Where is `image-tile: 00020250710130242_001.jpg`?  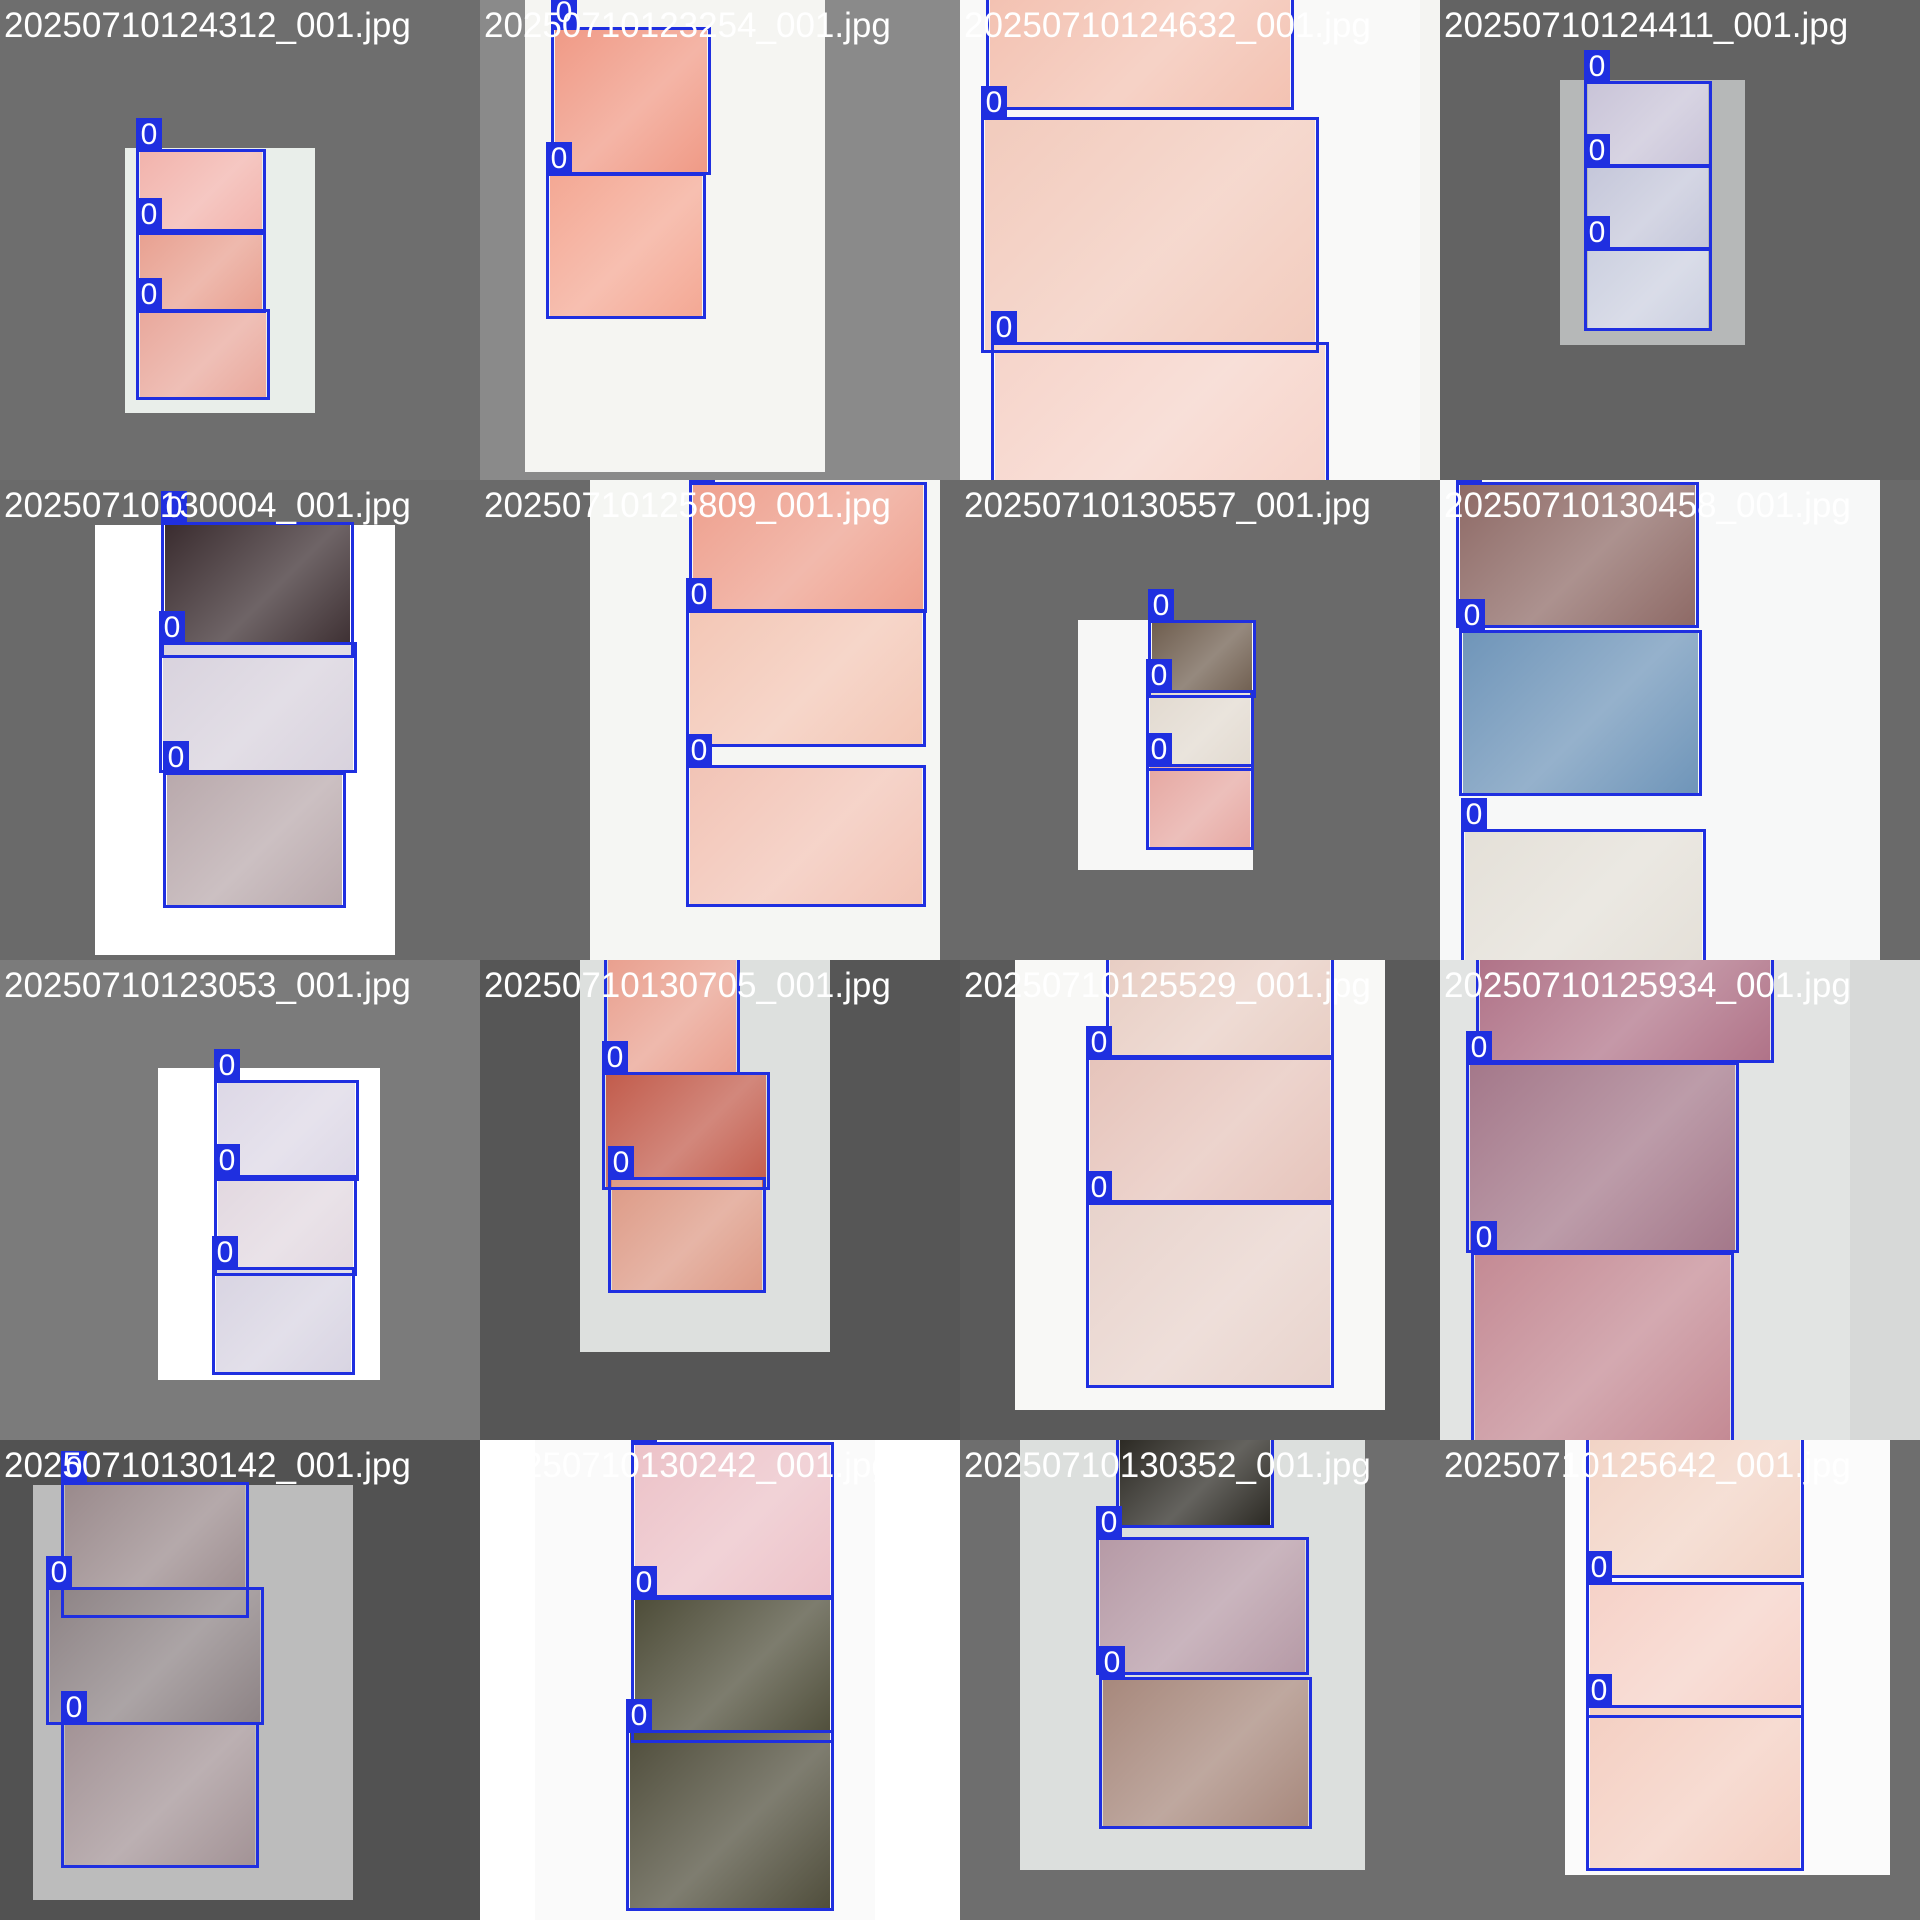 image-tile: 00020250710130242_001.jpg is located at coordinates (720, 1680).